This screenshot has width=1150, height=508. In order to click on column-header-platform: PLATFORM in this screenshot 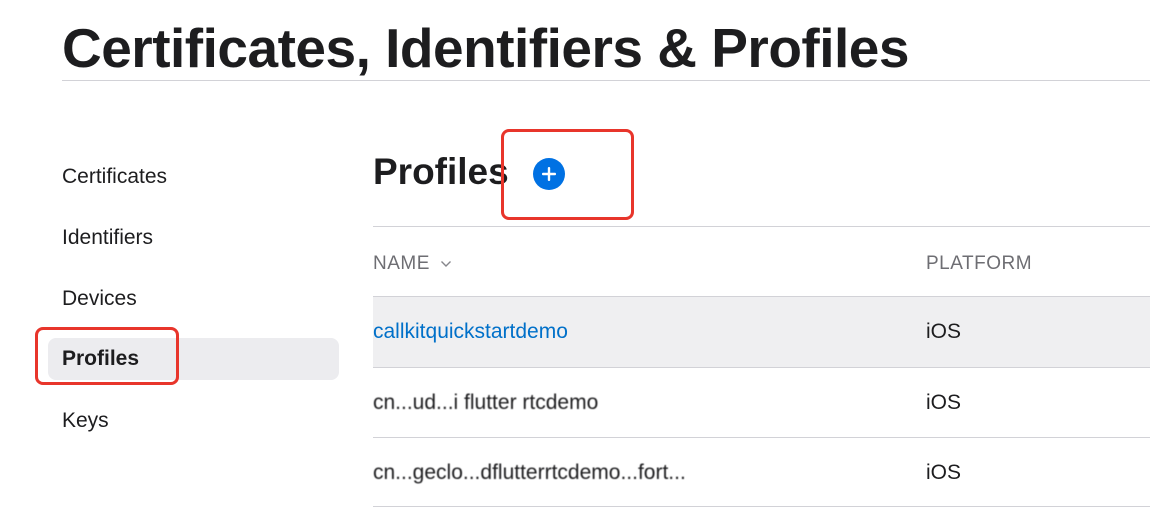, I will do `click(979, 264)`.